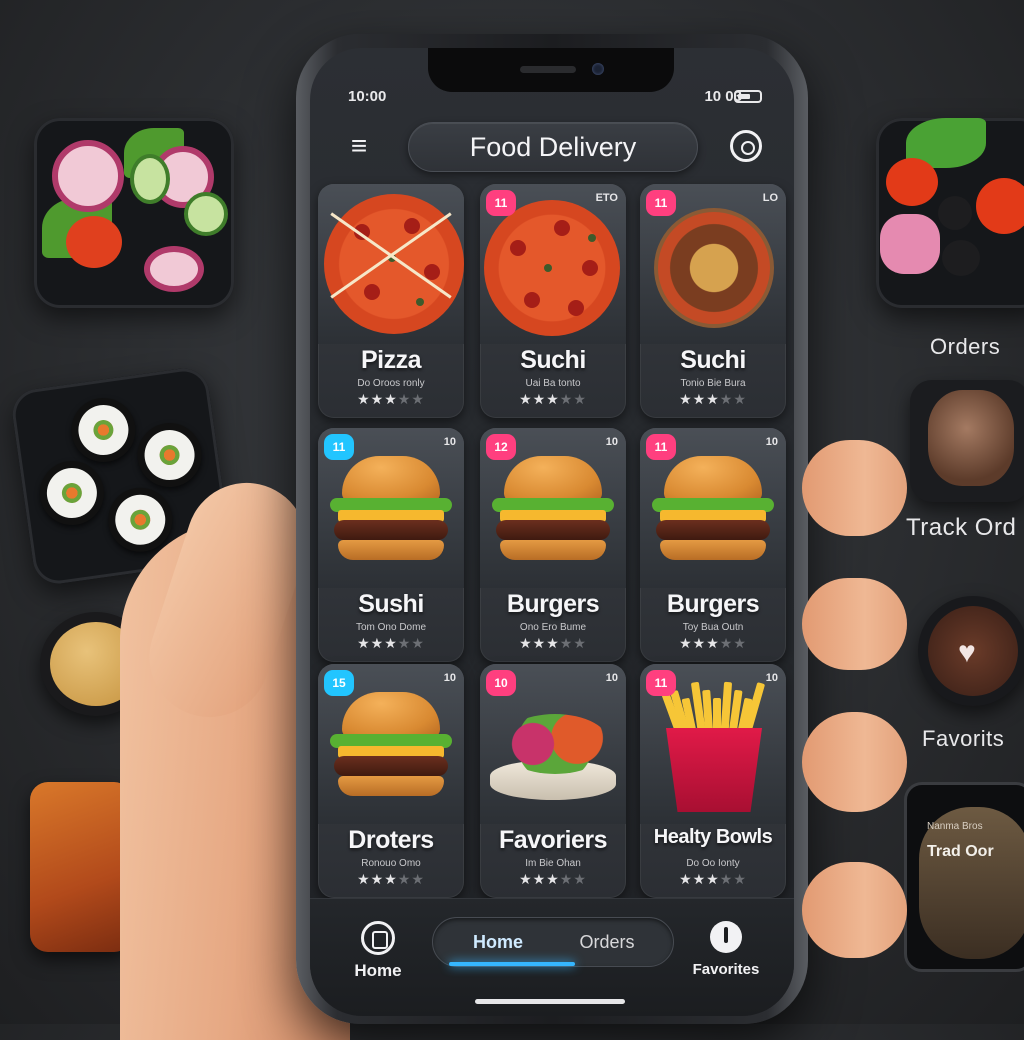 The width and height of the screenshot is (1024, 1040). What do you see at coordinates (607, 942) in the screenshot?
I see `segment-orders: Orders` at bounding box center [607, 942].